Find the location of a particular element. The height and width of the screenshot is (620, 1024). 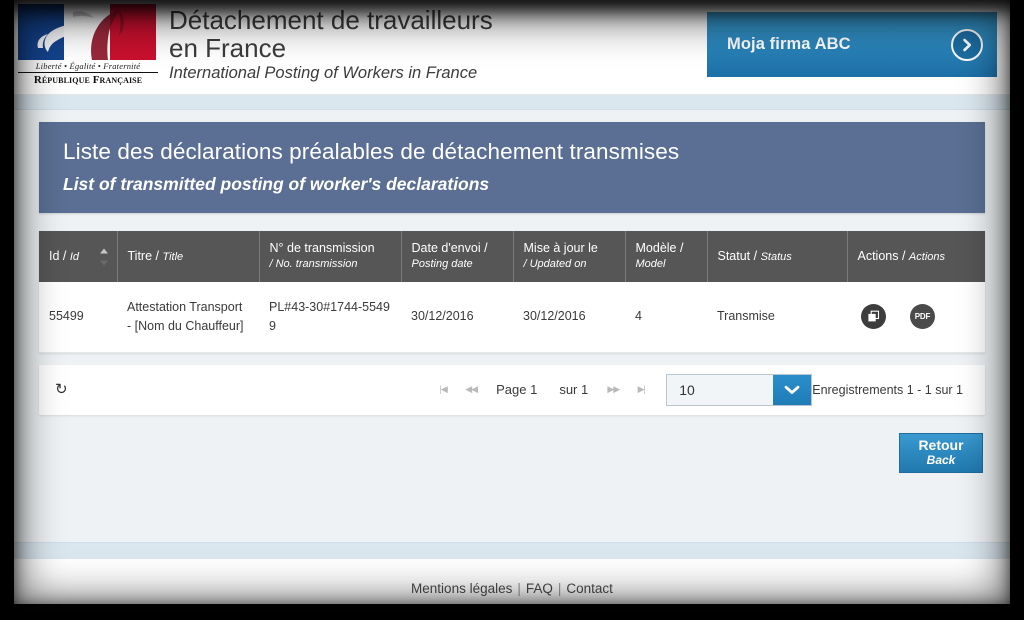

column-header-transmission: N° de transmission / No. transmission is located at coordinates (330, 256).